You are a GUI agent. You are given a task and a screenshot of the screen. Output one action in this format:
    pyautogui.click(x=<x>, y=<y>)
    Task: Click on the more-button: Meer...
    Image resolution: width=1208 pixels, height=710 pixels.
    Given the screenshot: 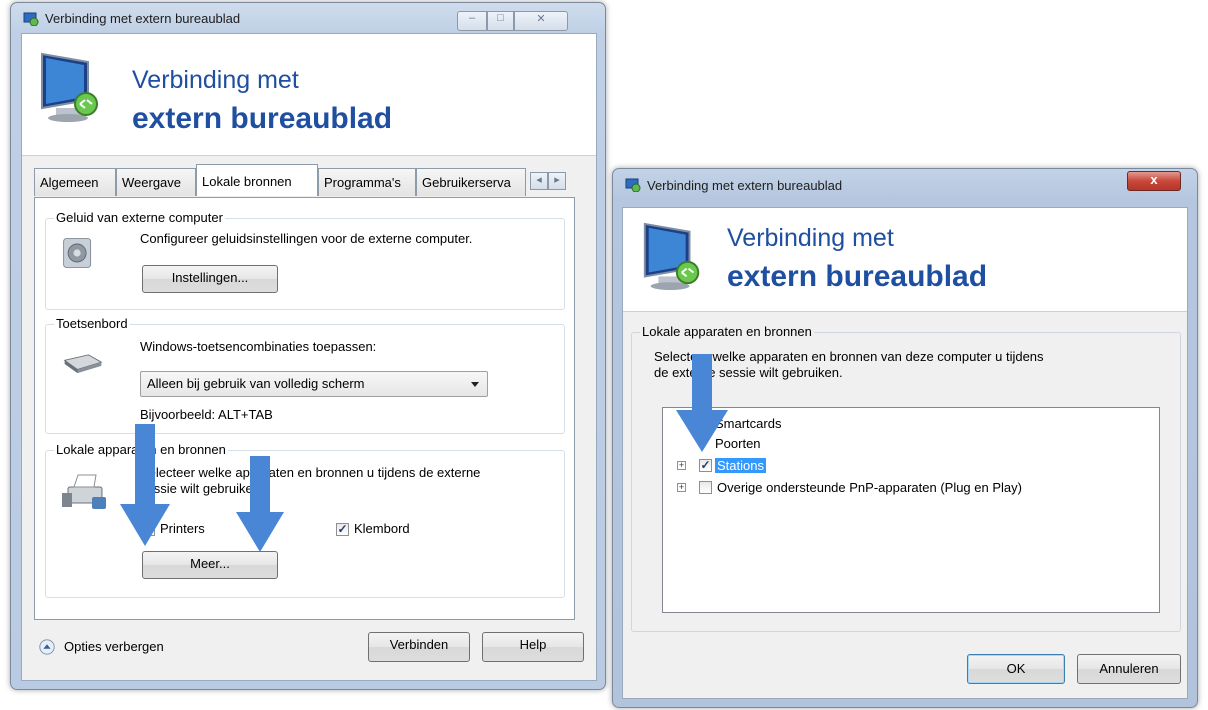 What is the action you would take?
    pyautogui.click(x=210, y=565)
    